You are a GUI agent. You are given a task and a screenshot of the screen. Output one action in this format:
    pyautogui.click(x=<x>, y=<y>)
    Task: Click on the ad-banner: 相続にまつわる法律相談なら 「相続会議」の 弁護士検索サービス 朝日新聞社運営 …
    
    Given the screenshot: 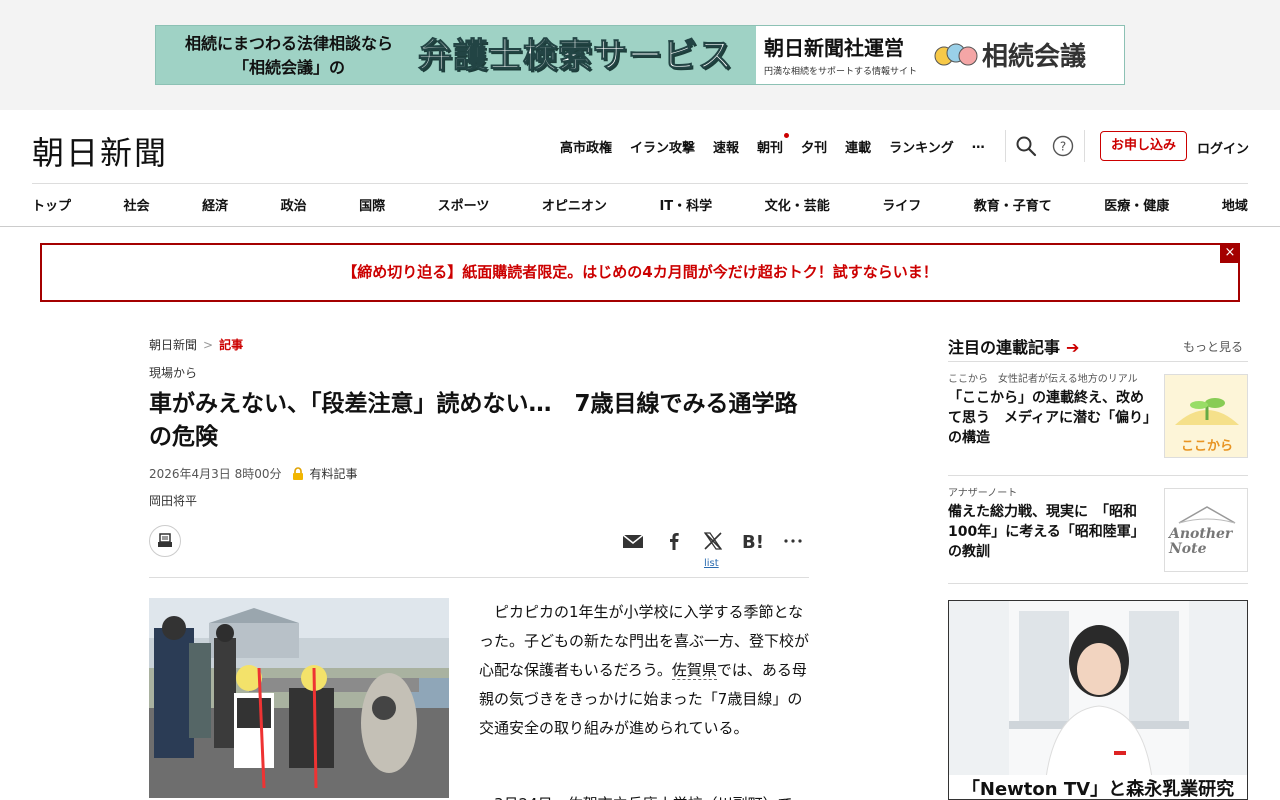 What is the action you would take?
    pyautogui.click(x=640, y=55)
    